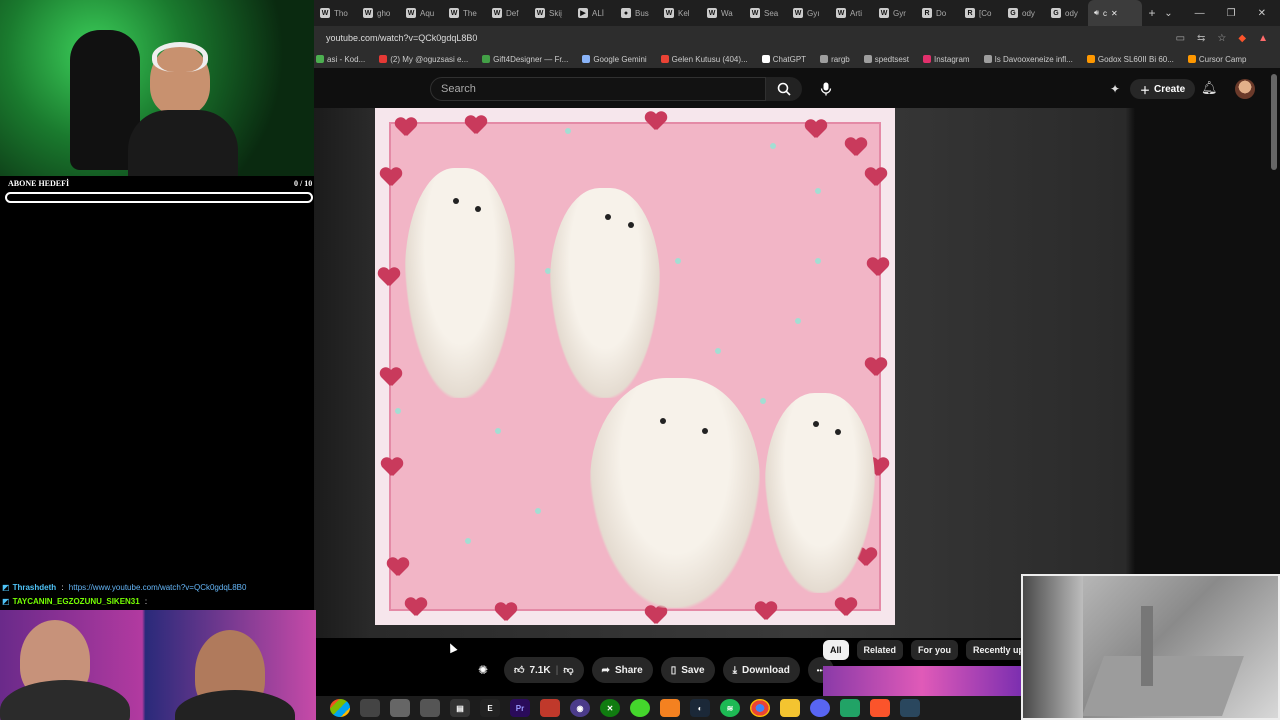 The image size is (1280, 720). I want to click on browser-tab: W Skiį, so click(550, 13).